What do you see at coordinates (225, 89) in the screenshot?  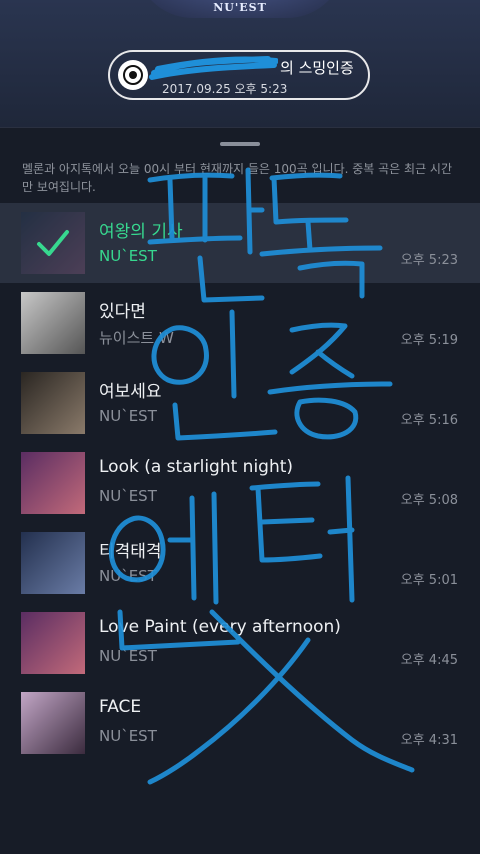 I see `badge-timestamp: 2017.09.25 오후 5:23` at bounding box center [225, 89].